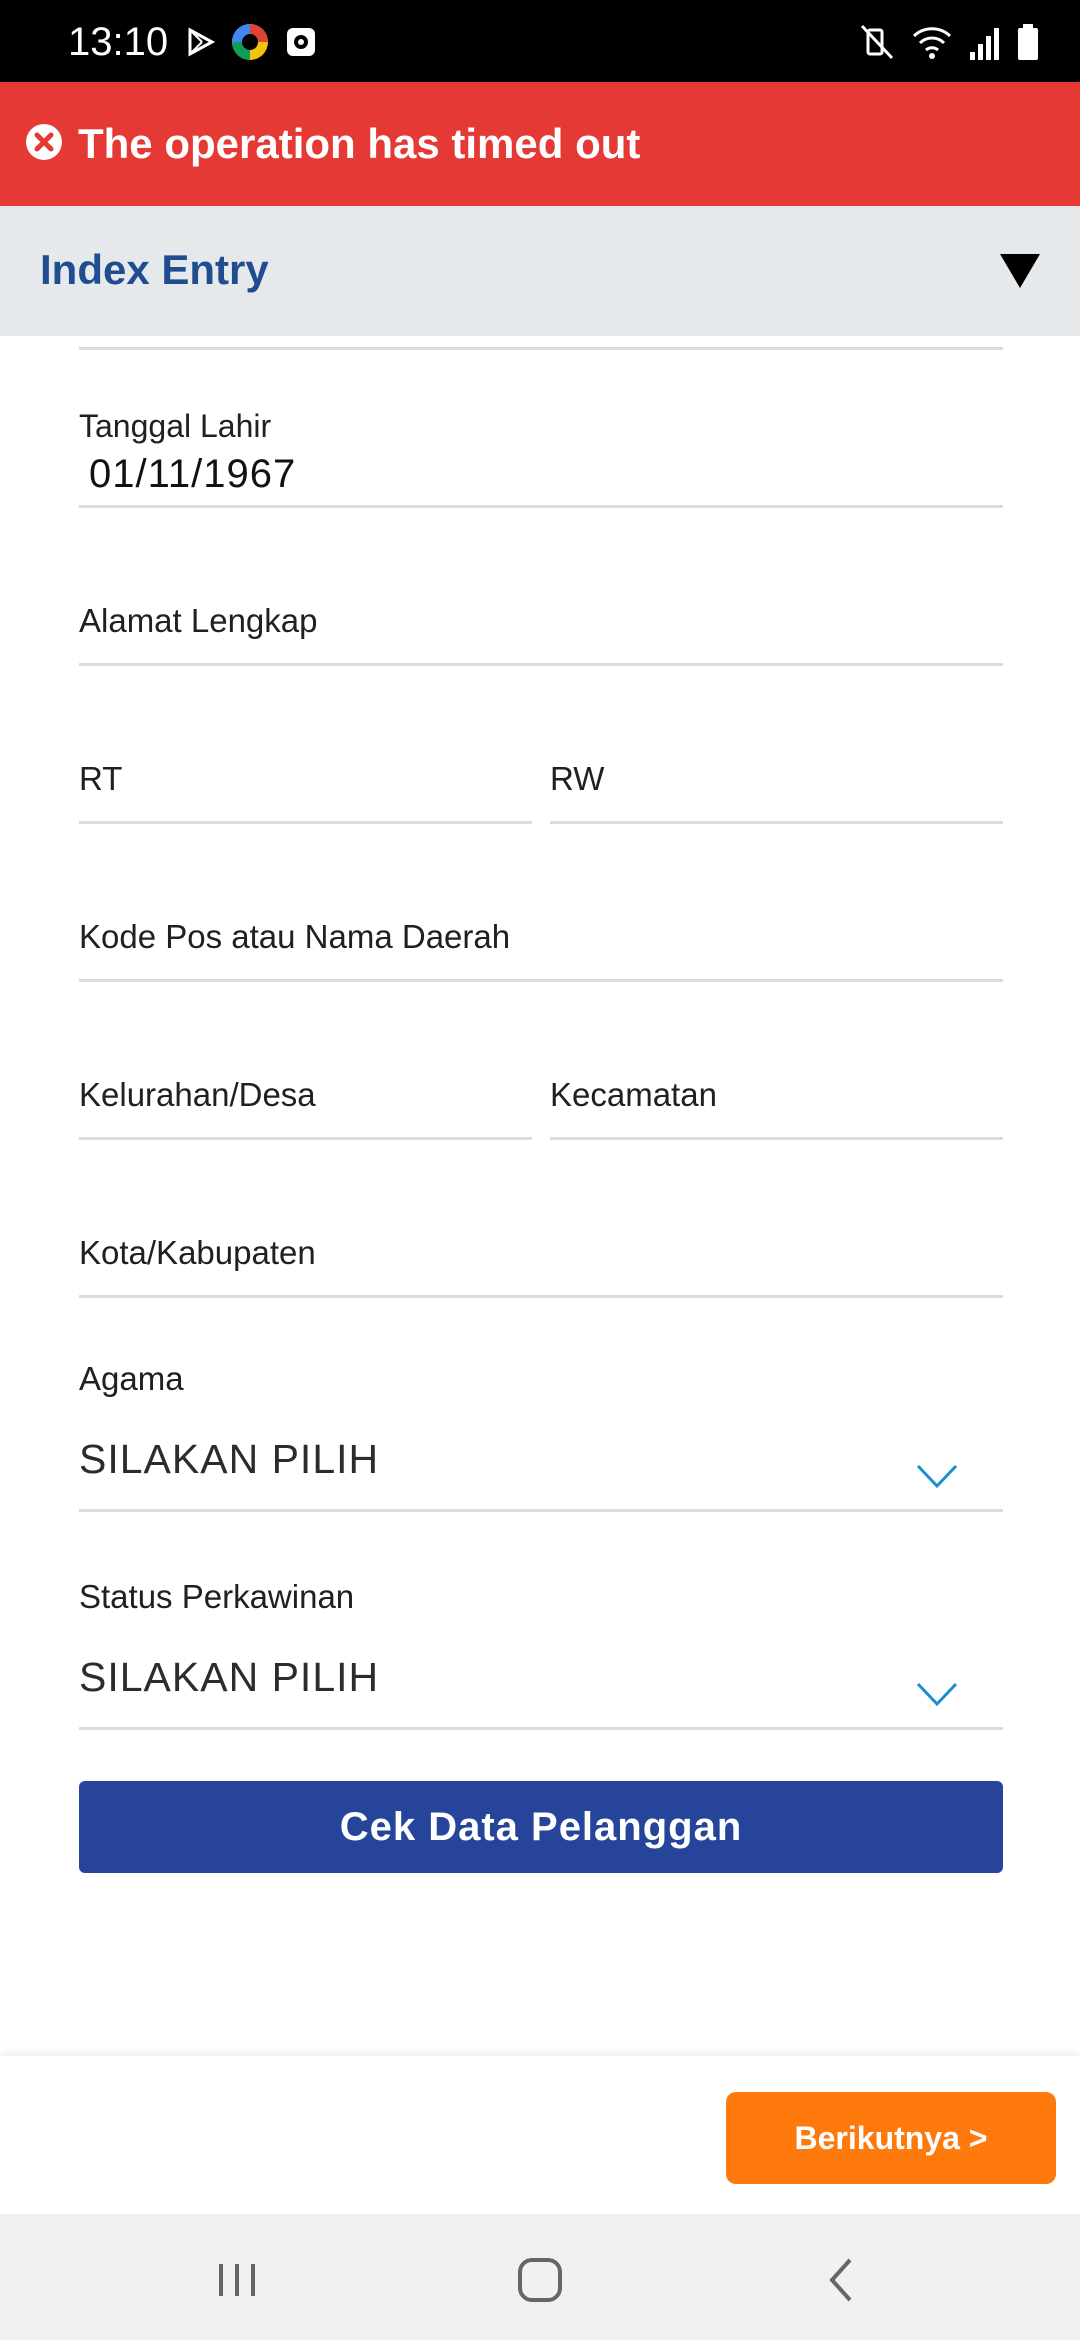  What do you see at coordinates (295, 936) in the screenshot?
I see `postal-code-placeholder: Kode Pos atau Nama Daerah` at bounding box center [295, 936].